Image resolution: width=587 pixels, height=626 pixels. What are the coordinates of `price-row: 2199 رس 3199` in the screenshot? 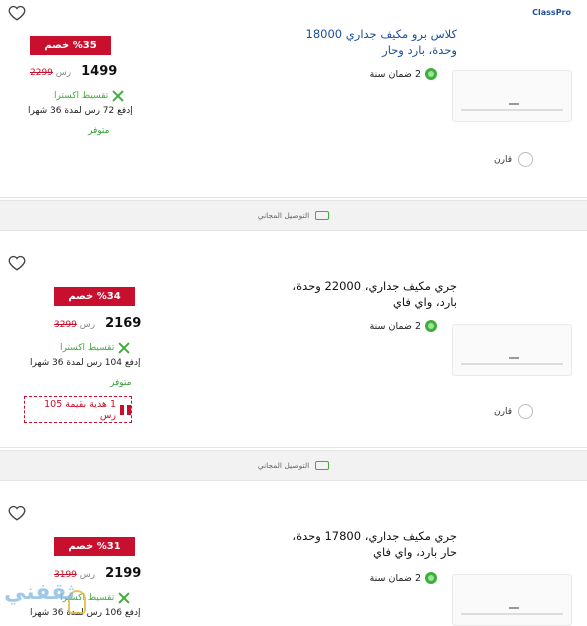 It's located at (97, 573).